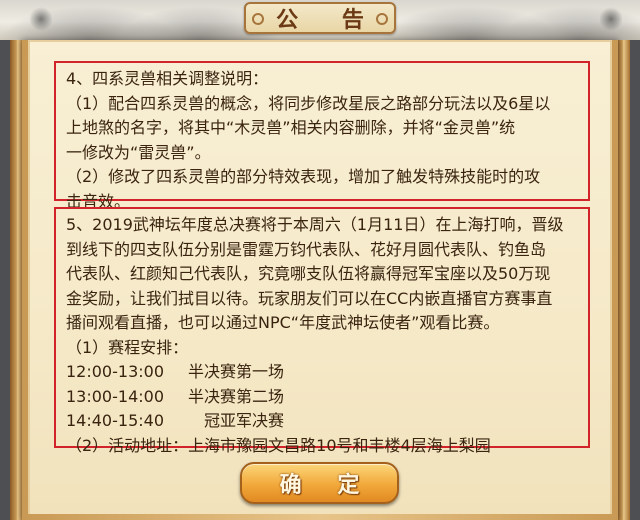 Image resolution: width=640 pixels, height=520 pixels. Describe the element at coordinates (323, 372) in the screenshot. I see `schedule-row: 12:00-13:00 半决赛第一场` at that location.